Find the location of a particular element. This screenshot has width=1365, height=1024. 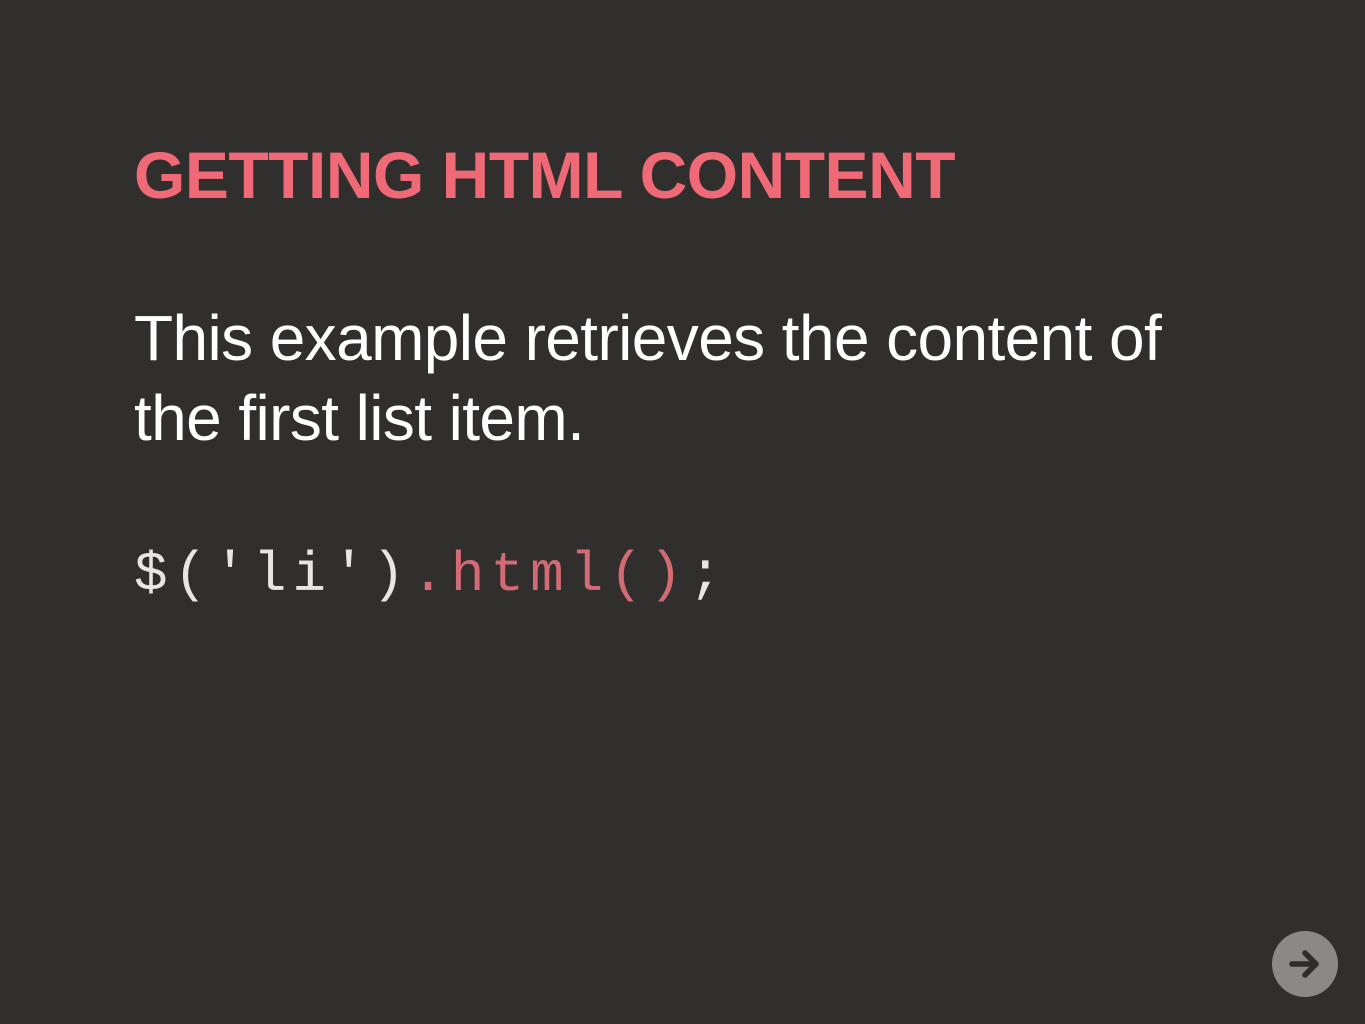

slide-title: GETTING HTML CONTENT is located at coordinates (545, 175).